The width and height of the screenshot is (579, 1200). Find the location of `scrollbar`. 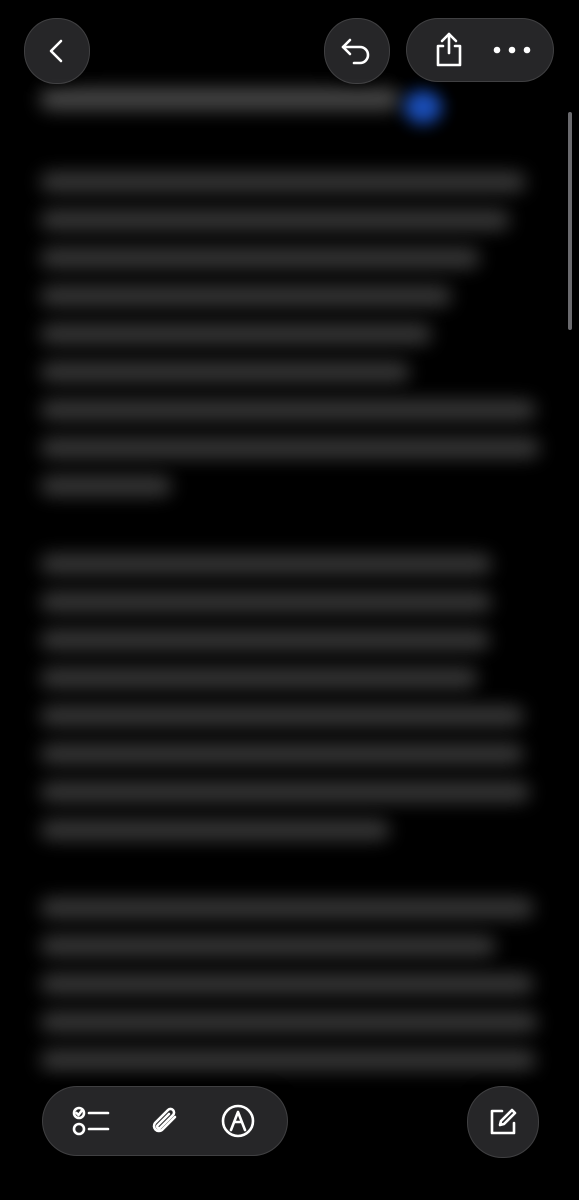

scrollbar is located at coordinates (570, 221).